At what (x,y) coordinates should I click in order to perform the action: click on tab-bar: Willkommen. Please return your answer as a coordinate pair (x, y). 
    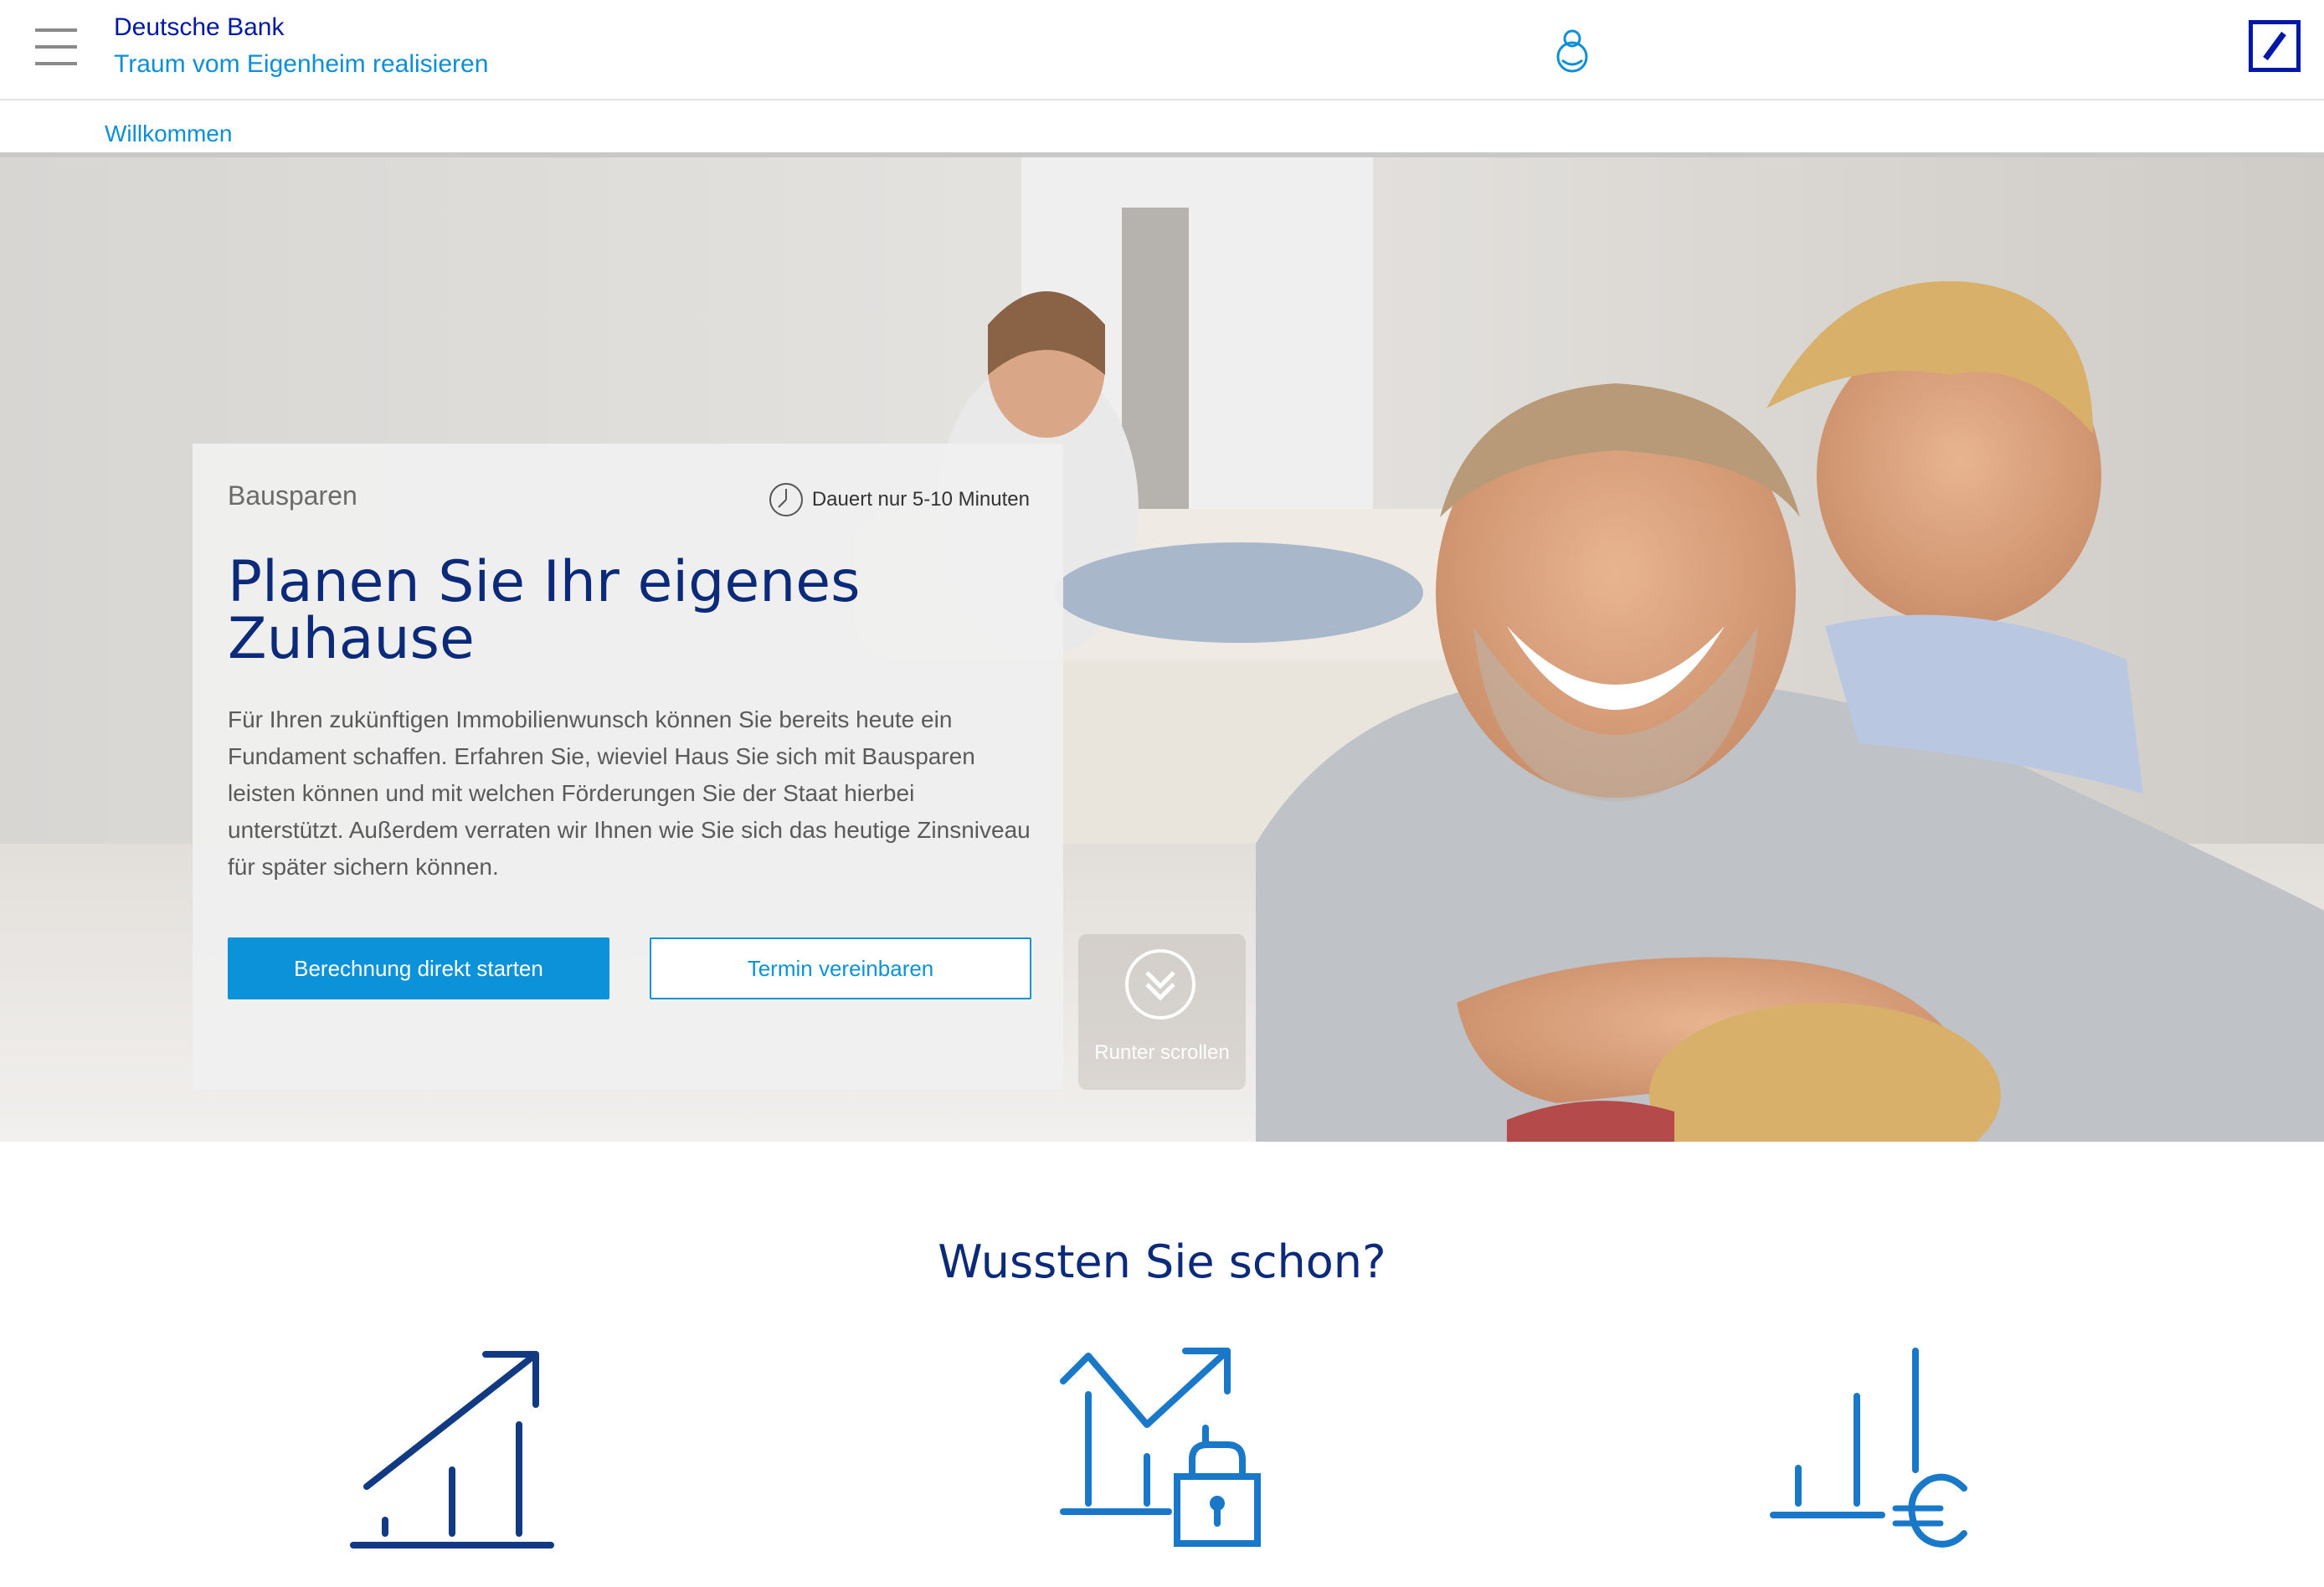
    Looking at the image, I should click on (1162, 128).